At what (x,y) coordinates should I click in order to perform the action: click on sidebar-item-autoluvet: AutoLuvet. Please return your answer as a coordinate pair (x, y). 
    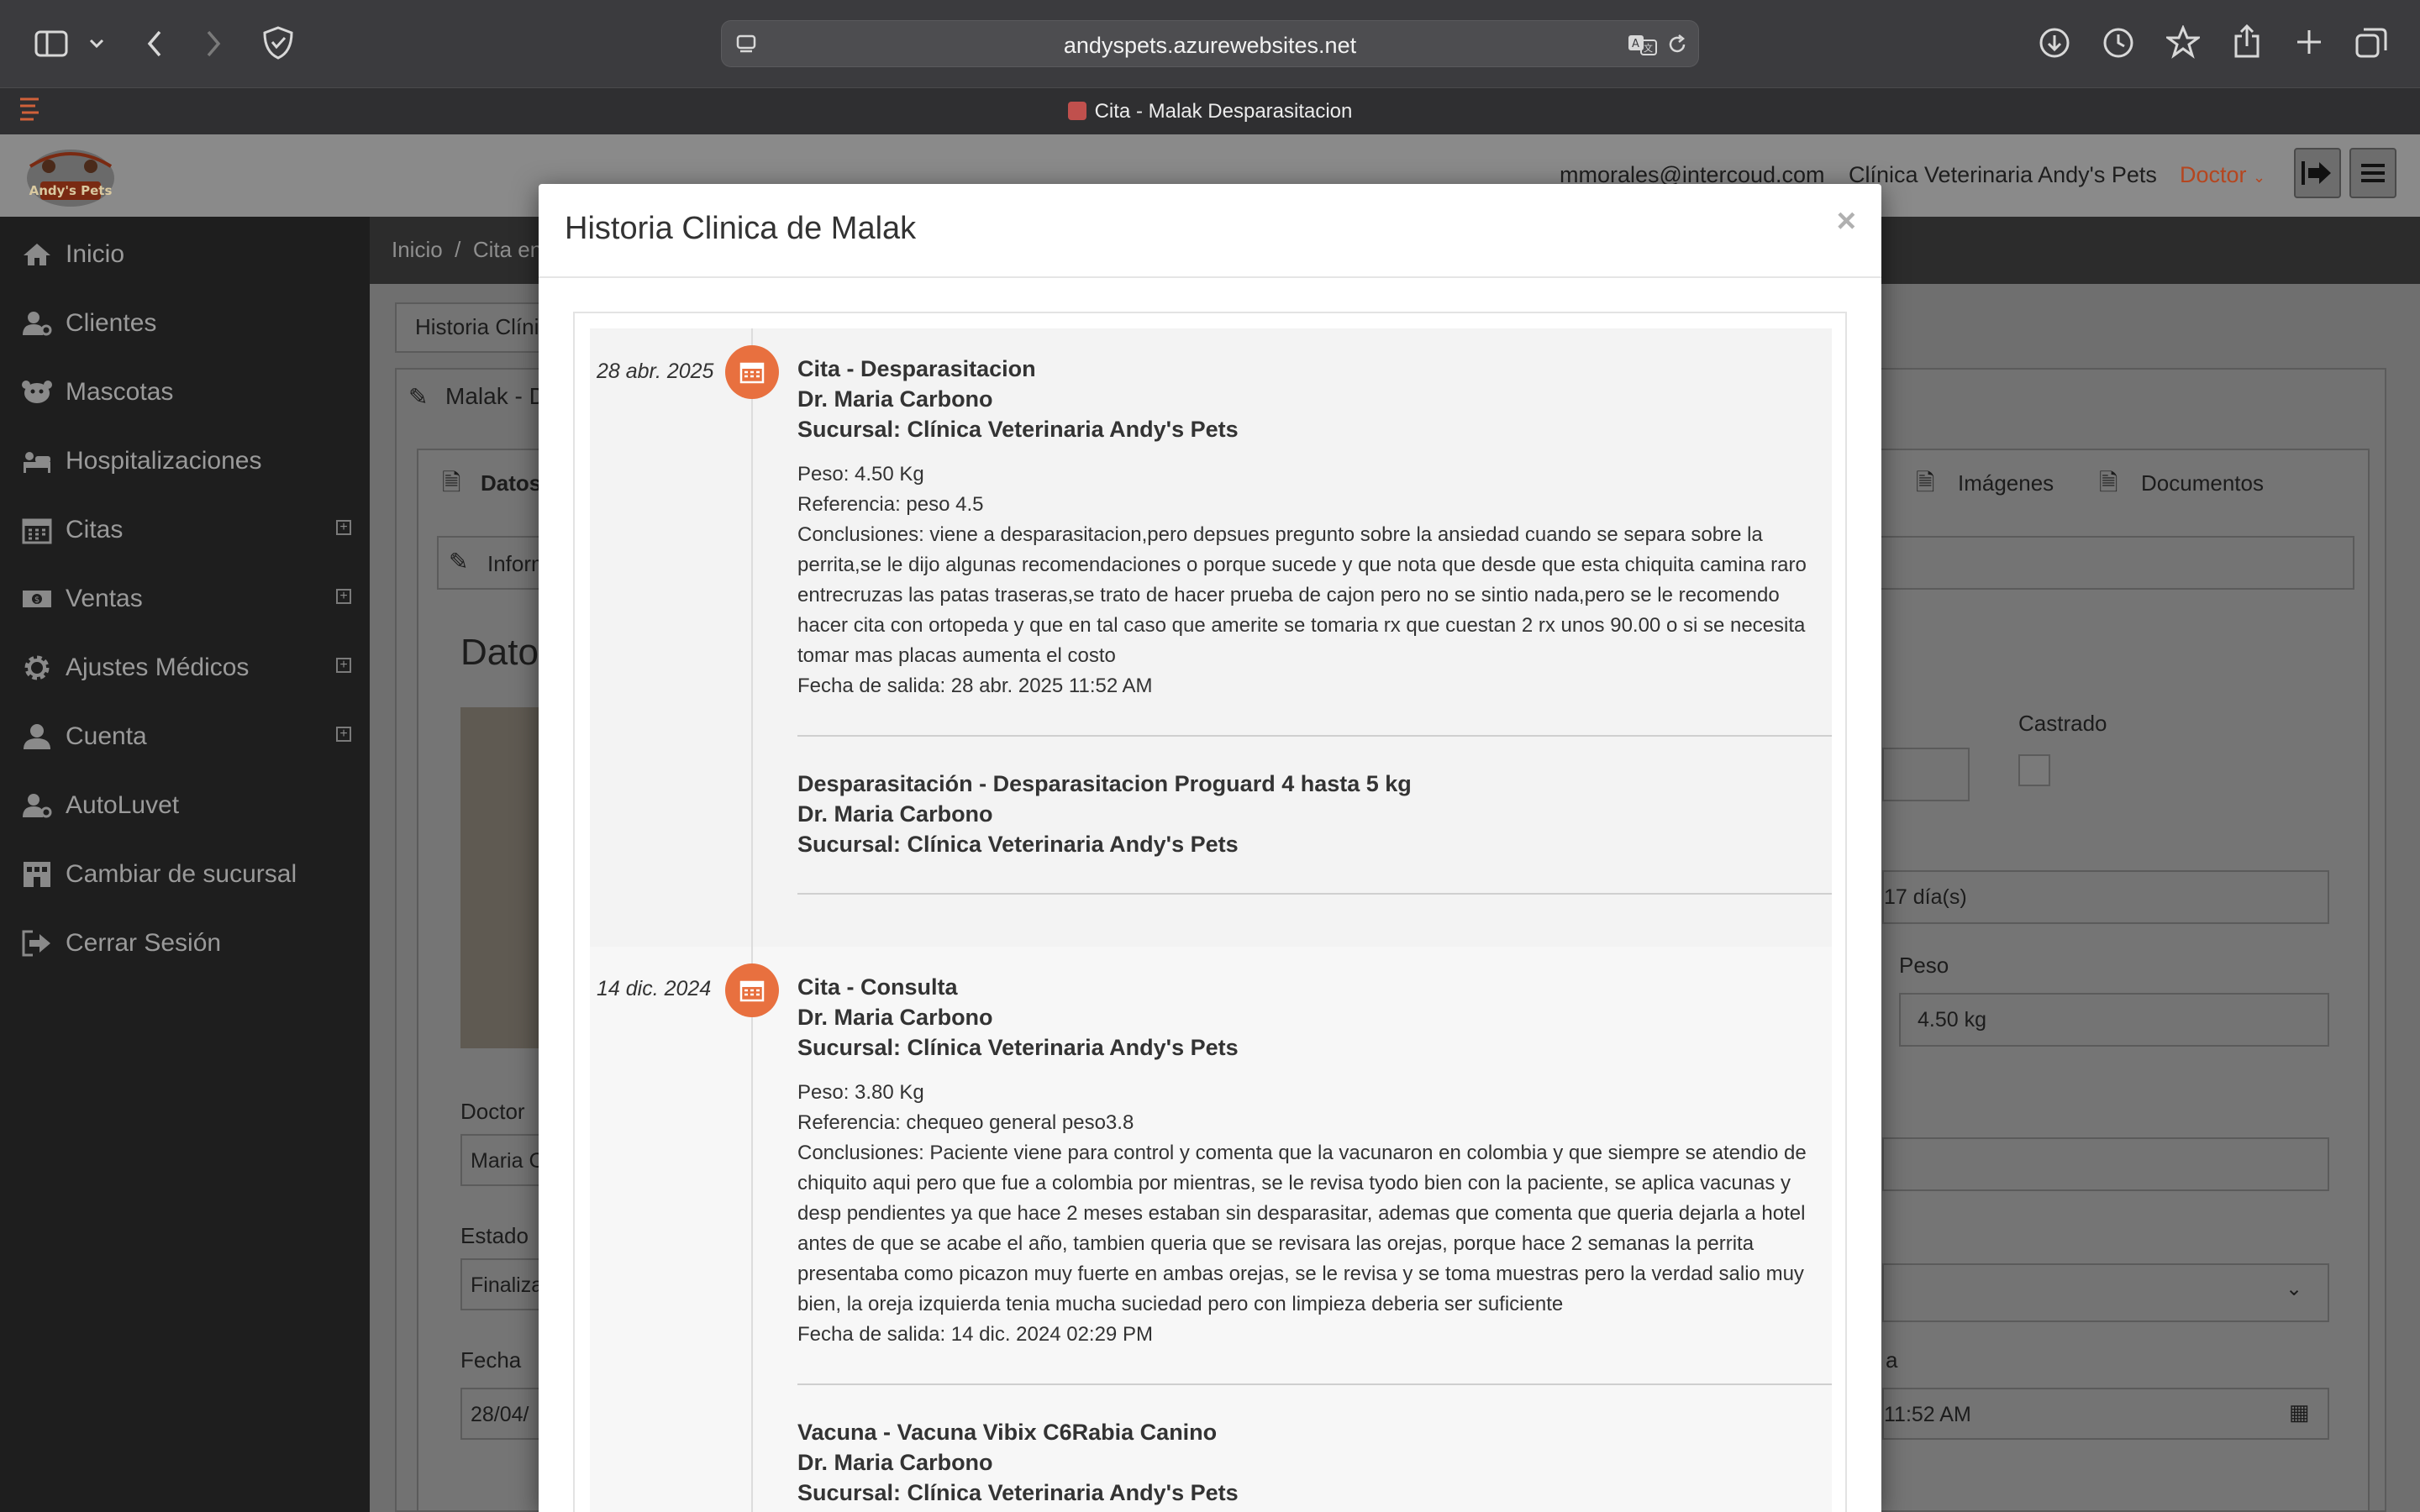
    Looking at the image, I should click on (185, 805).